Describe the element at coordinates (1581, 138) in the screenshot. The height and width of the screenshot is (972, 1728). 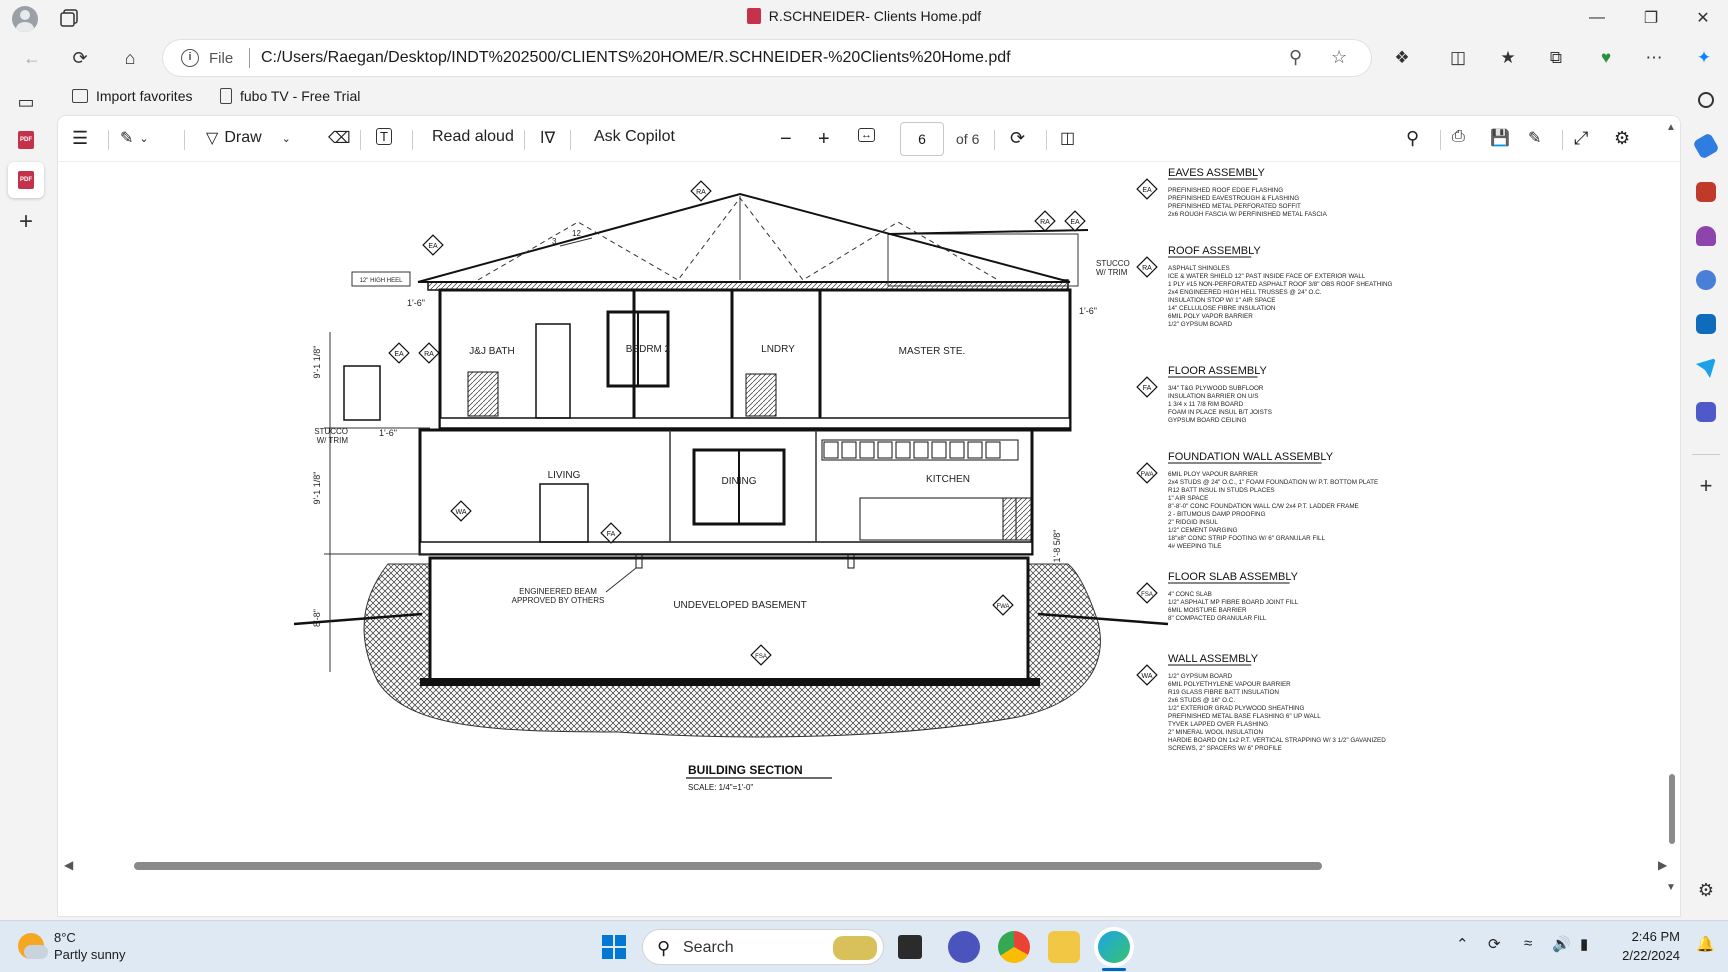
I see `fullscreen-button: ⤢` at that location.